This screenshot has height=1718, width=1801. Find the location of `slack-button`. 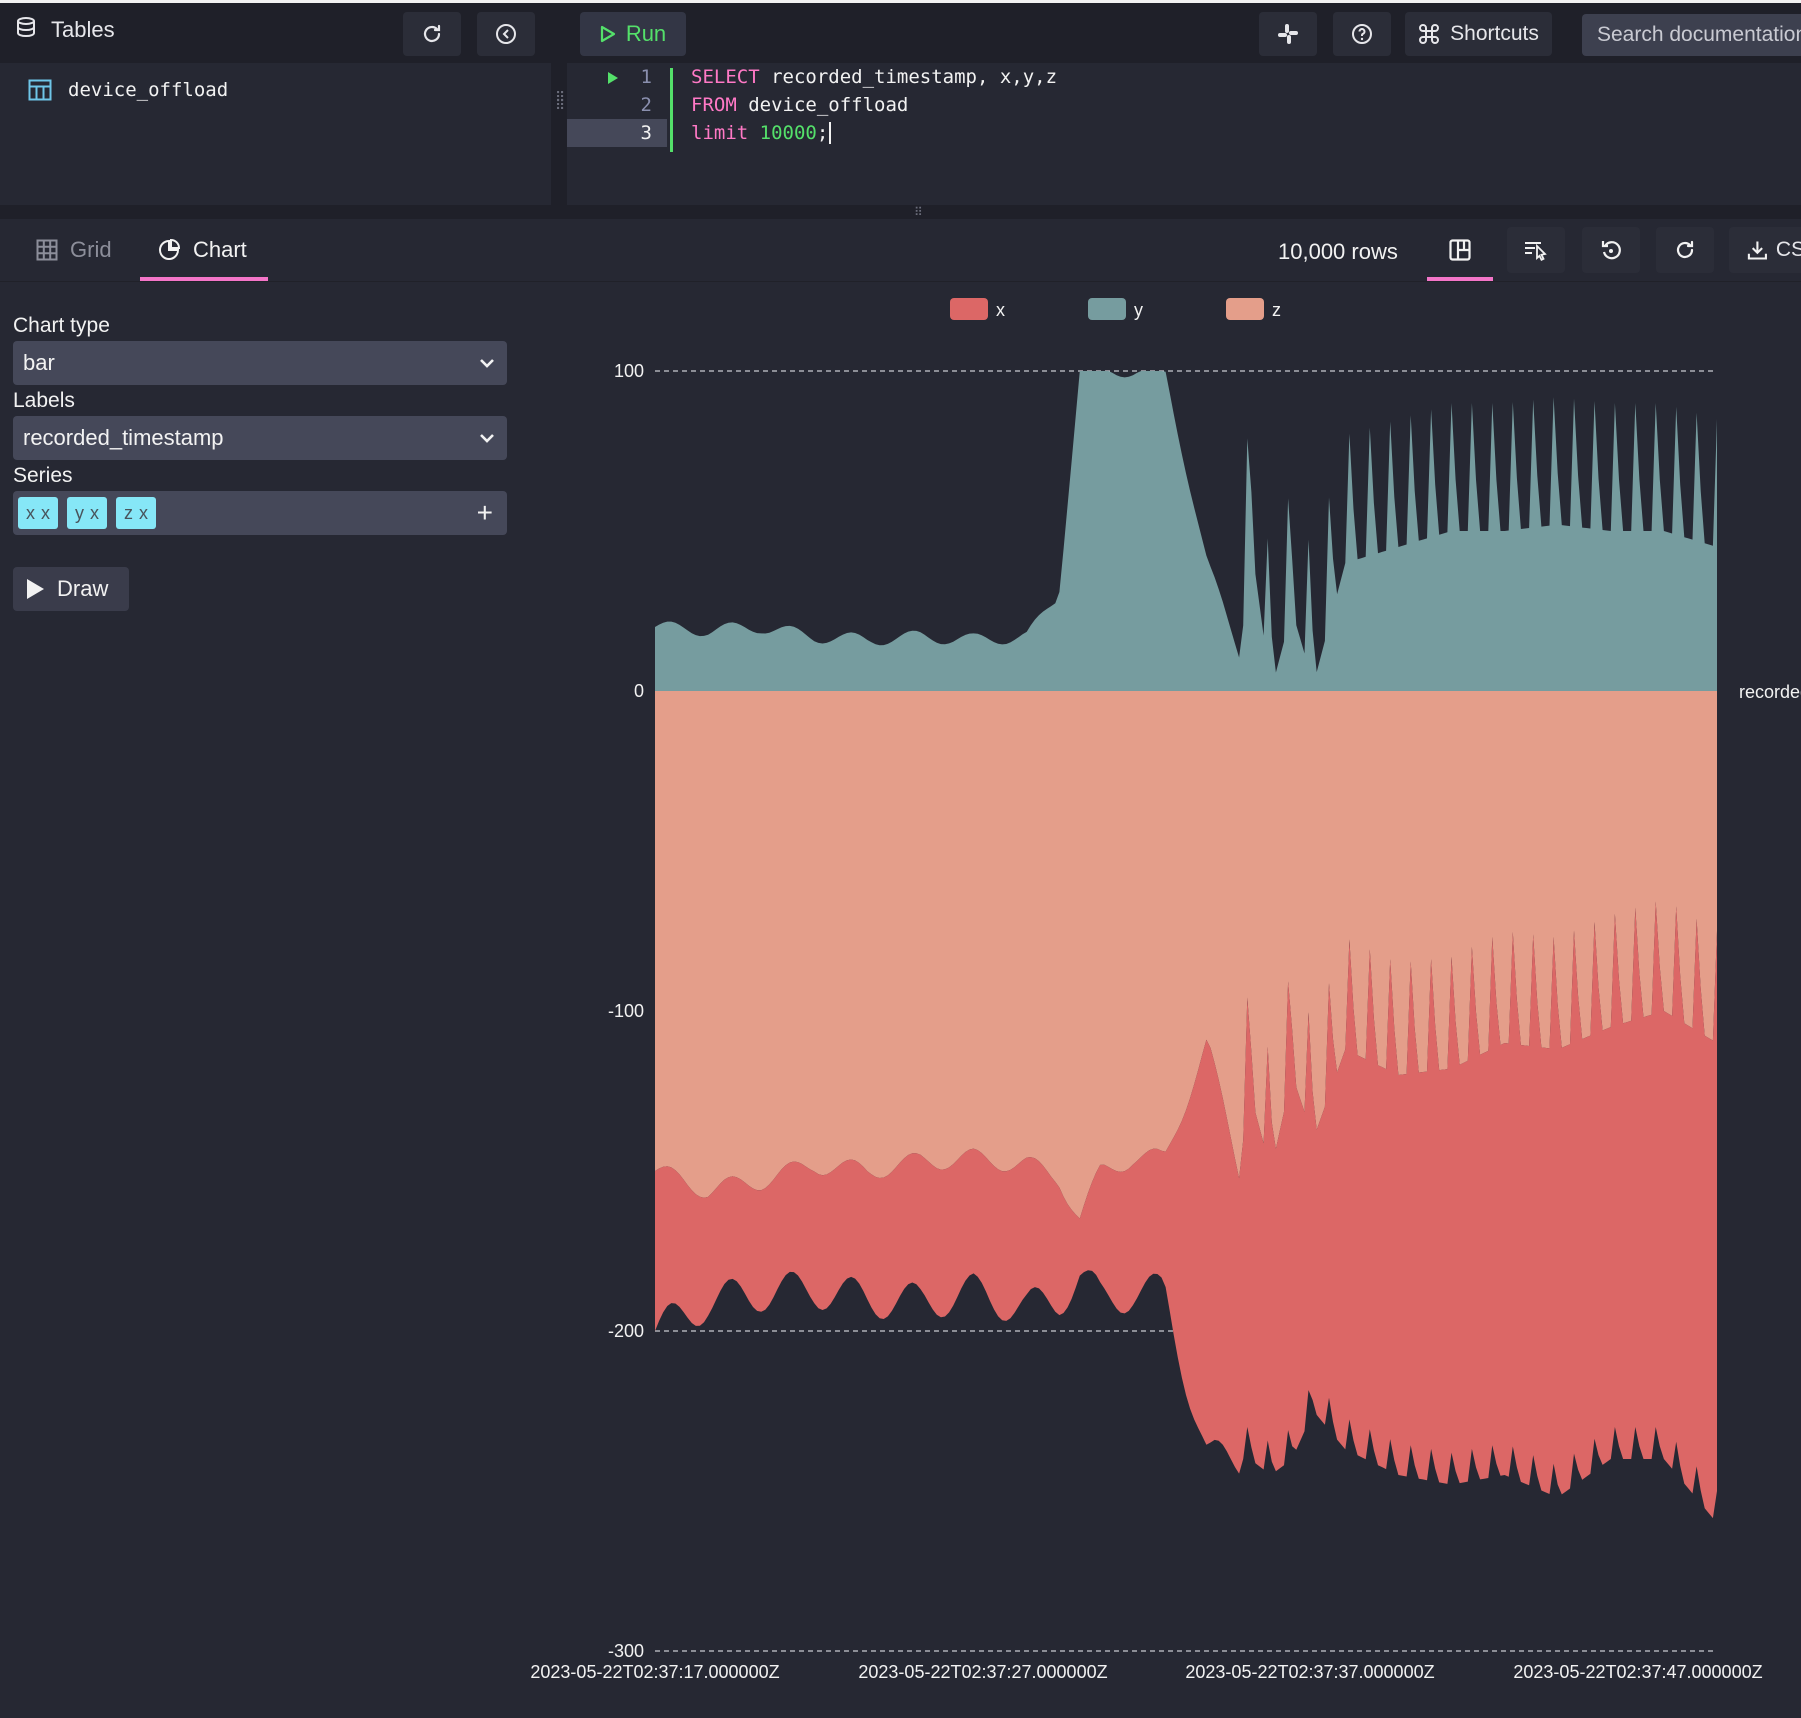

slack-button is located at coordinates (1288, 34).